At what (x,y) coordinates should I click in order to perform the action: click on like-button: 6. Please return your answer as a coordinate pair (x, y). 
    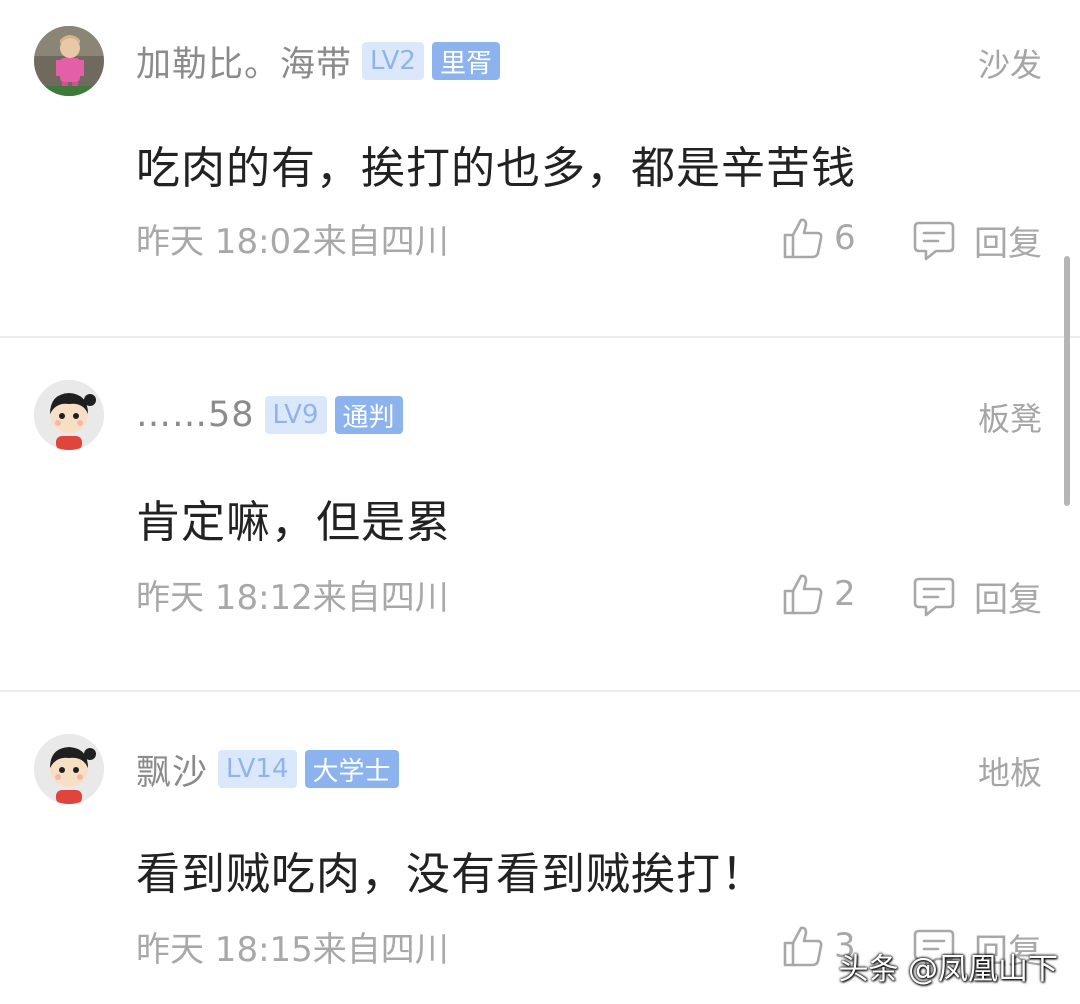
    Looking at the image, I should click on (819, 238).